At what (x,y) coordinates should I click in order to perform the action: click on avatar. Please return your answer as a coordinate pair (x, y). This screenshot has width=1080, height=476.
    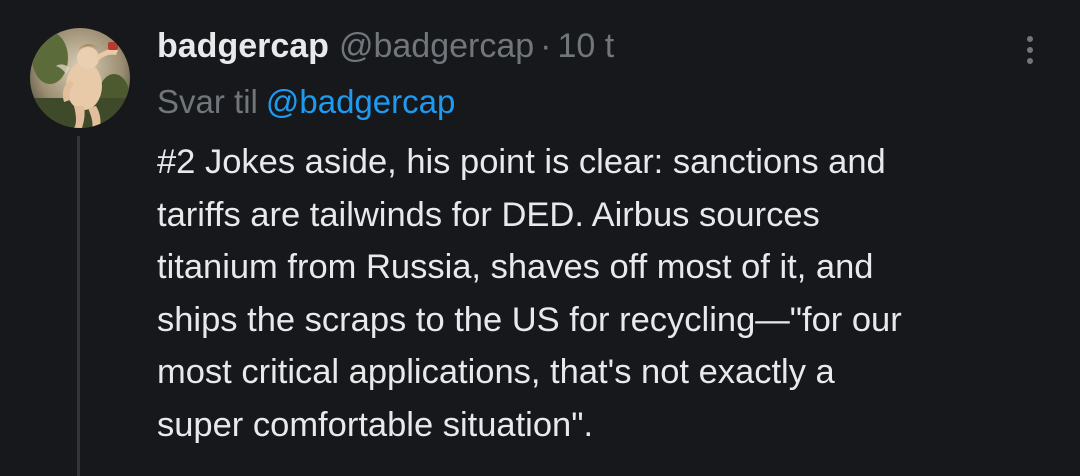
    Looking at the image, I should click on (80, 78).